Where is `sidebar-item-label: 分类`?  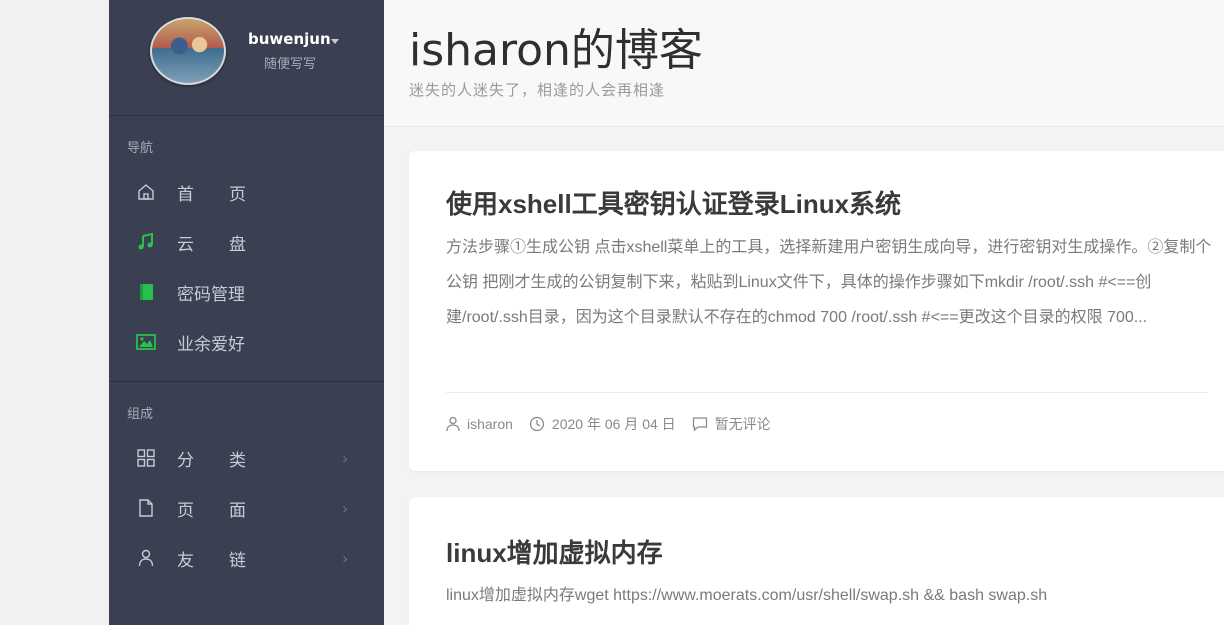 sidebar-item-label: 分类 is located at coordinates (229, 460).